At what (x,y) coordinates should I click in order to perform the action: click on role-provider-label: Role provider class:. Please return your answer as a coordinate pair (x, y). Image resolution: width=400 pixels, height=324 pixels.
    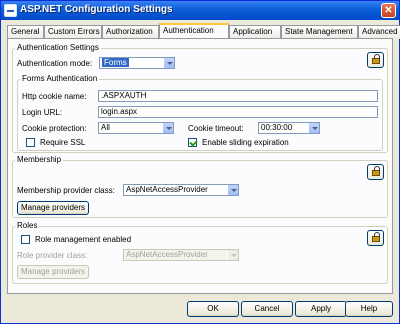
    Looking at the image, I should click on (52, 255).